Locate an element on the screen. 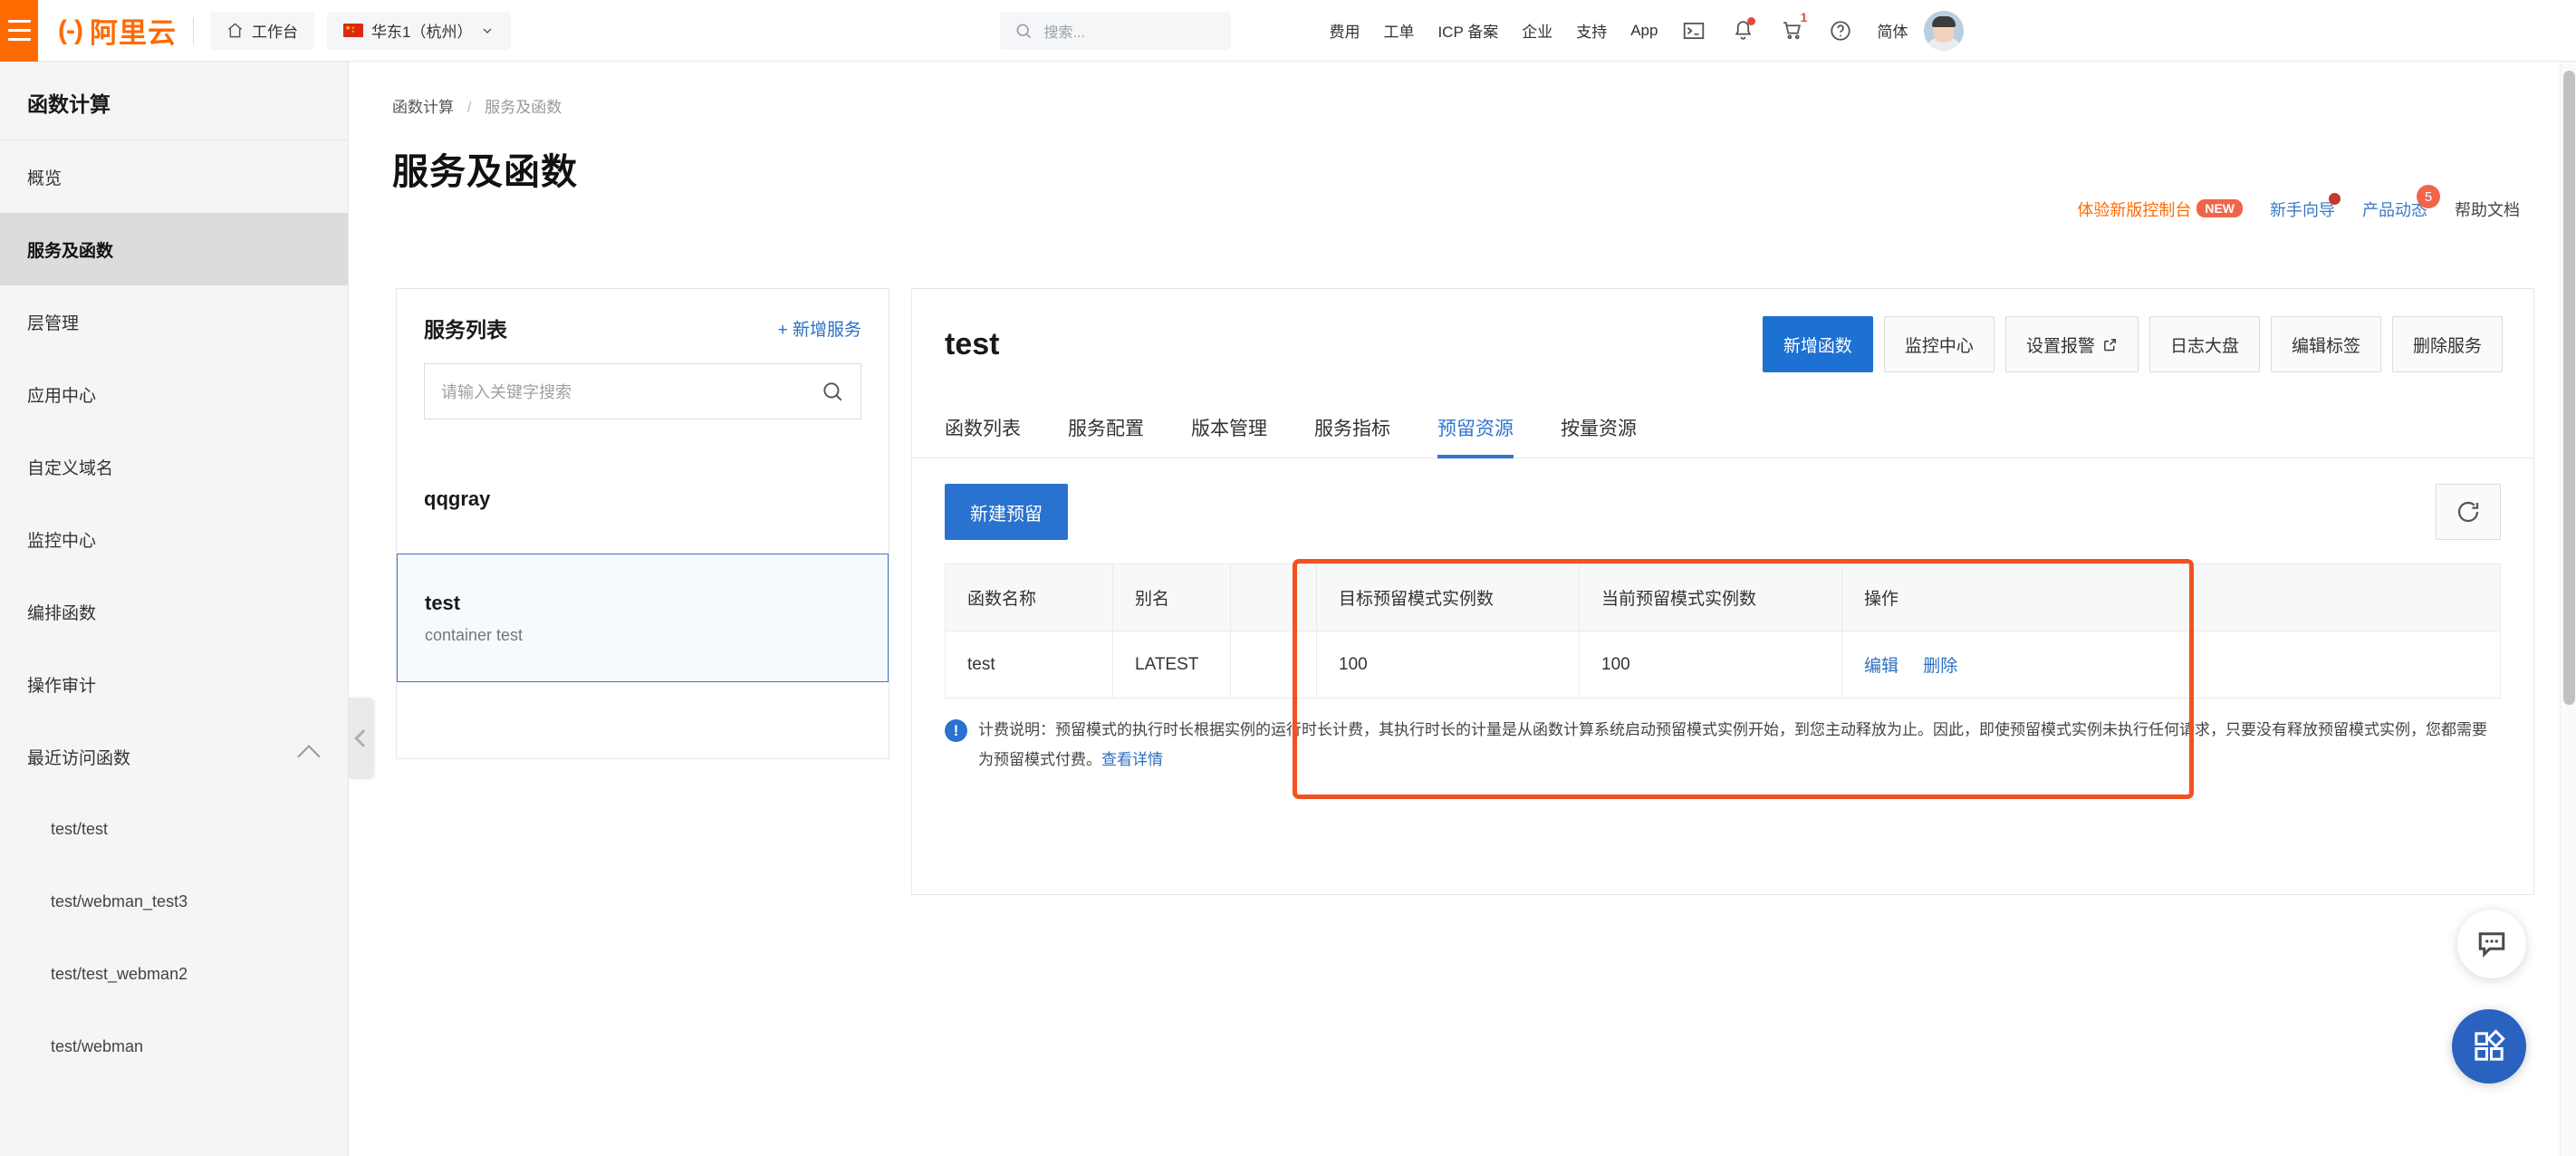  cloud-shell-icon is located at coordinates (1693, 30).